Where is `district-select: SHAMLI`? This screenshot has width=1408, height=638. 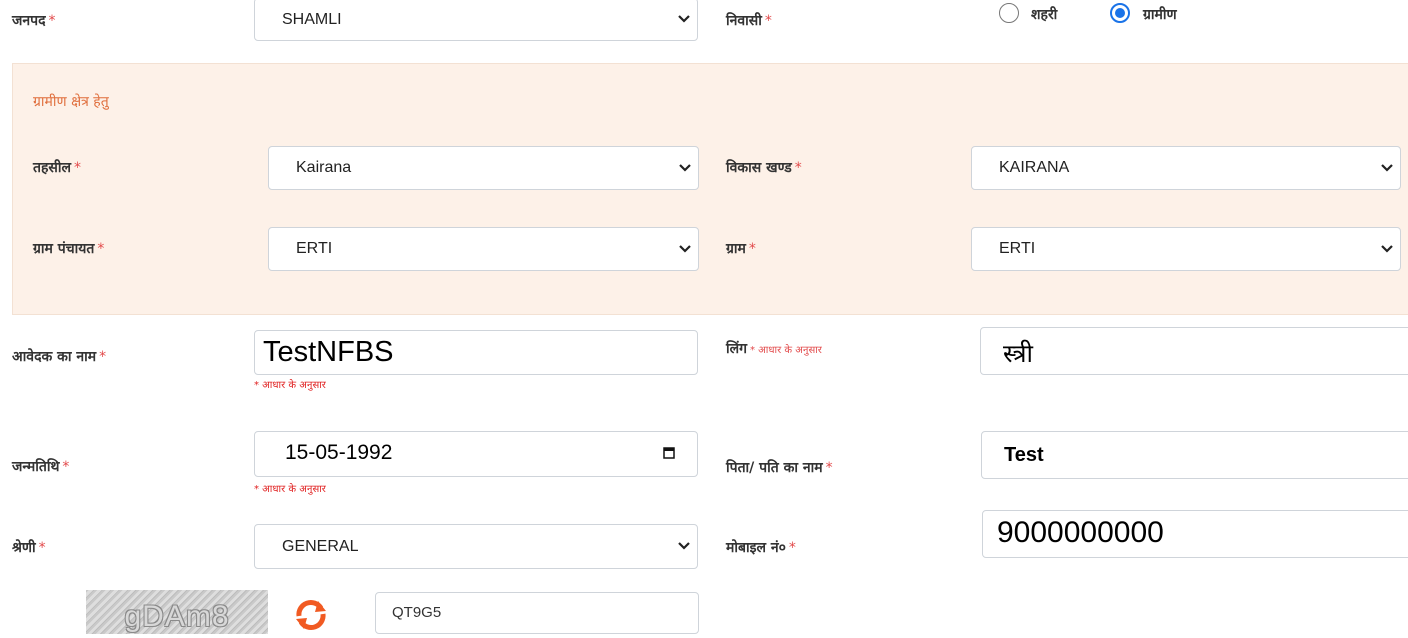
district-select: SHAMLI is located at coordinates (476, 20).